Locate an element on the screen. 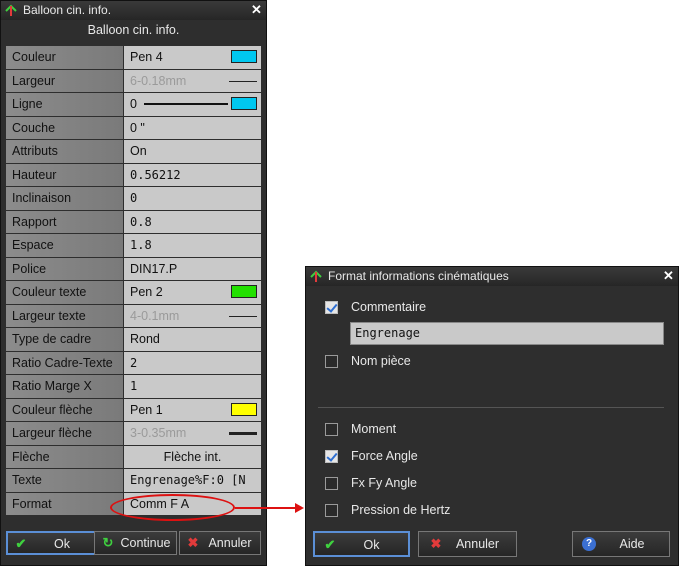 This screenshot has width=679, height=566. property-row: Largeur flèche 3-0.35mm is located at coordinates (133, 433).